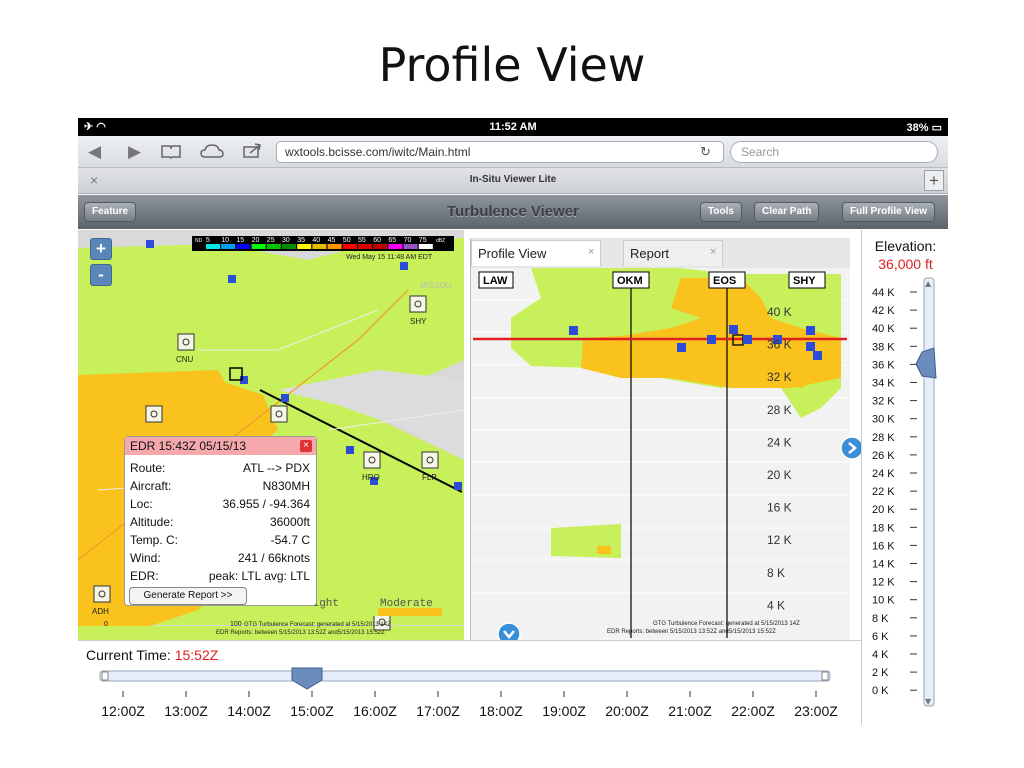 The image size is (1024, 768). What do you see at coordinates (144, 576) in the screenshot?
I see `popup-key: EDR:` at bounding box center [144, 576].